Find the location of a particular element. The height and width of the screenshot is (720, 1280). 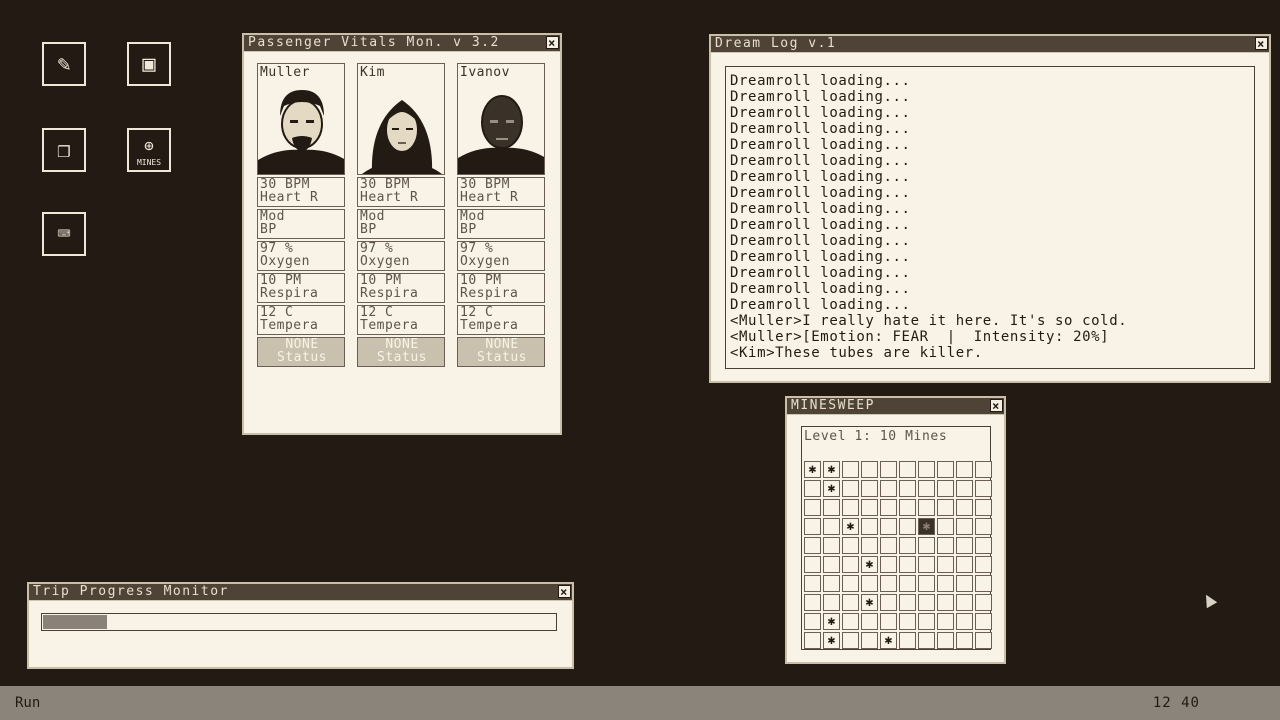

minesweep-titlebar: MINESWEEP × is located at coordinates (895, 406).